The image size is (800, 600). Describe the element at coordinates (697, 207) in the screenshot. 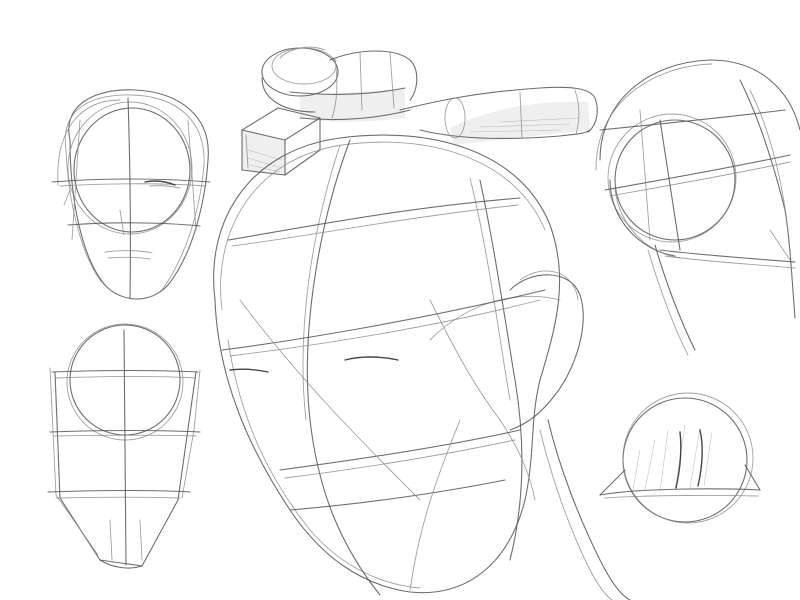

I see `head-side-view-top-right` at that location.